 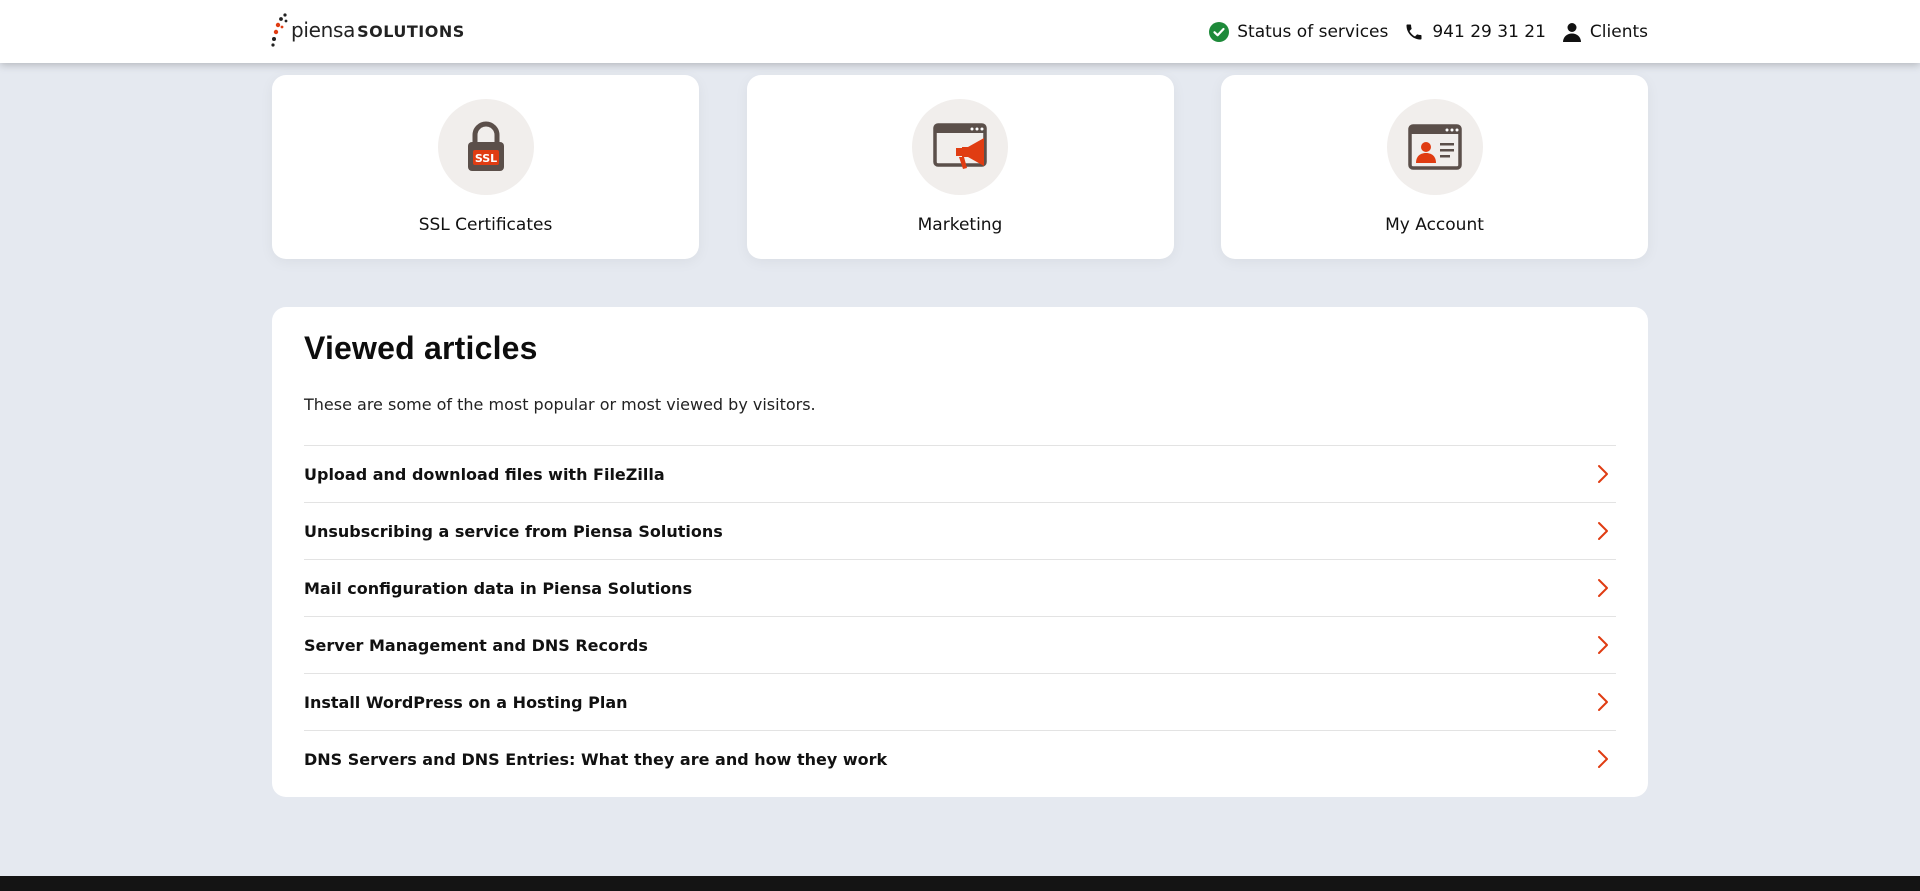 I want to click on logo-dots-icon, so click(x=280, y=30).